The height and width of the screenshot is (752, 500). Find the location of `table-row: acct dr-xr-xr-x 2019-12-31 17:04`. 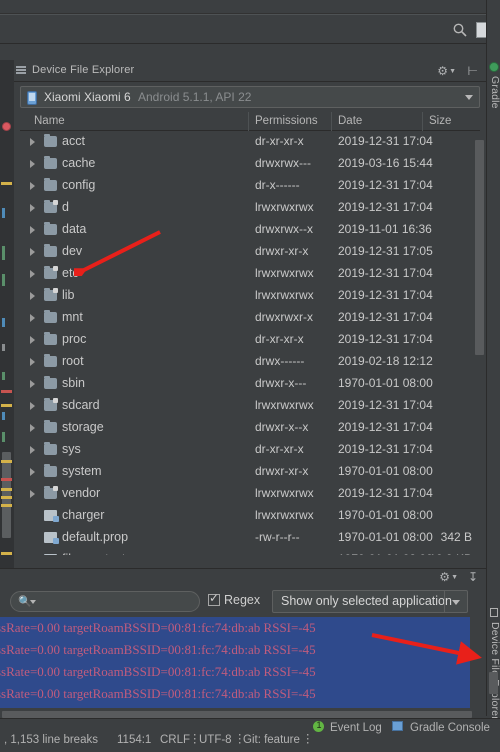

table-row: acct dr-xr-xr-x 2019-12-31 17:04 is located at coordinates (247, 142).